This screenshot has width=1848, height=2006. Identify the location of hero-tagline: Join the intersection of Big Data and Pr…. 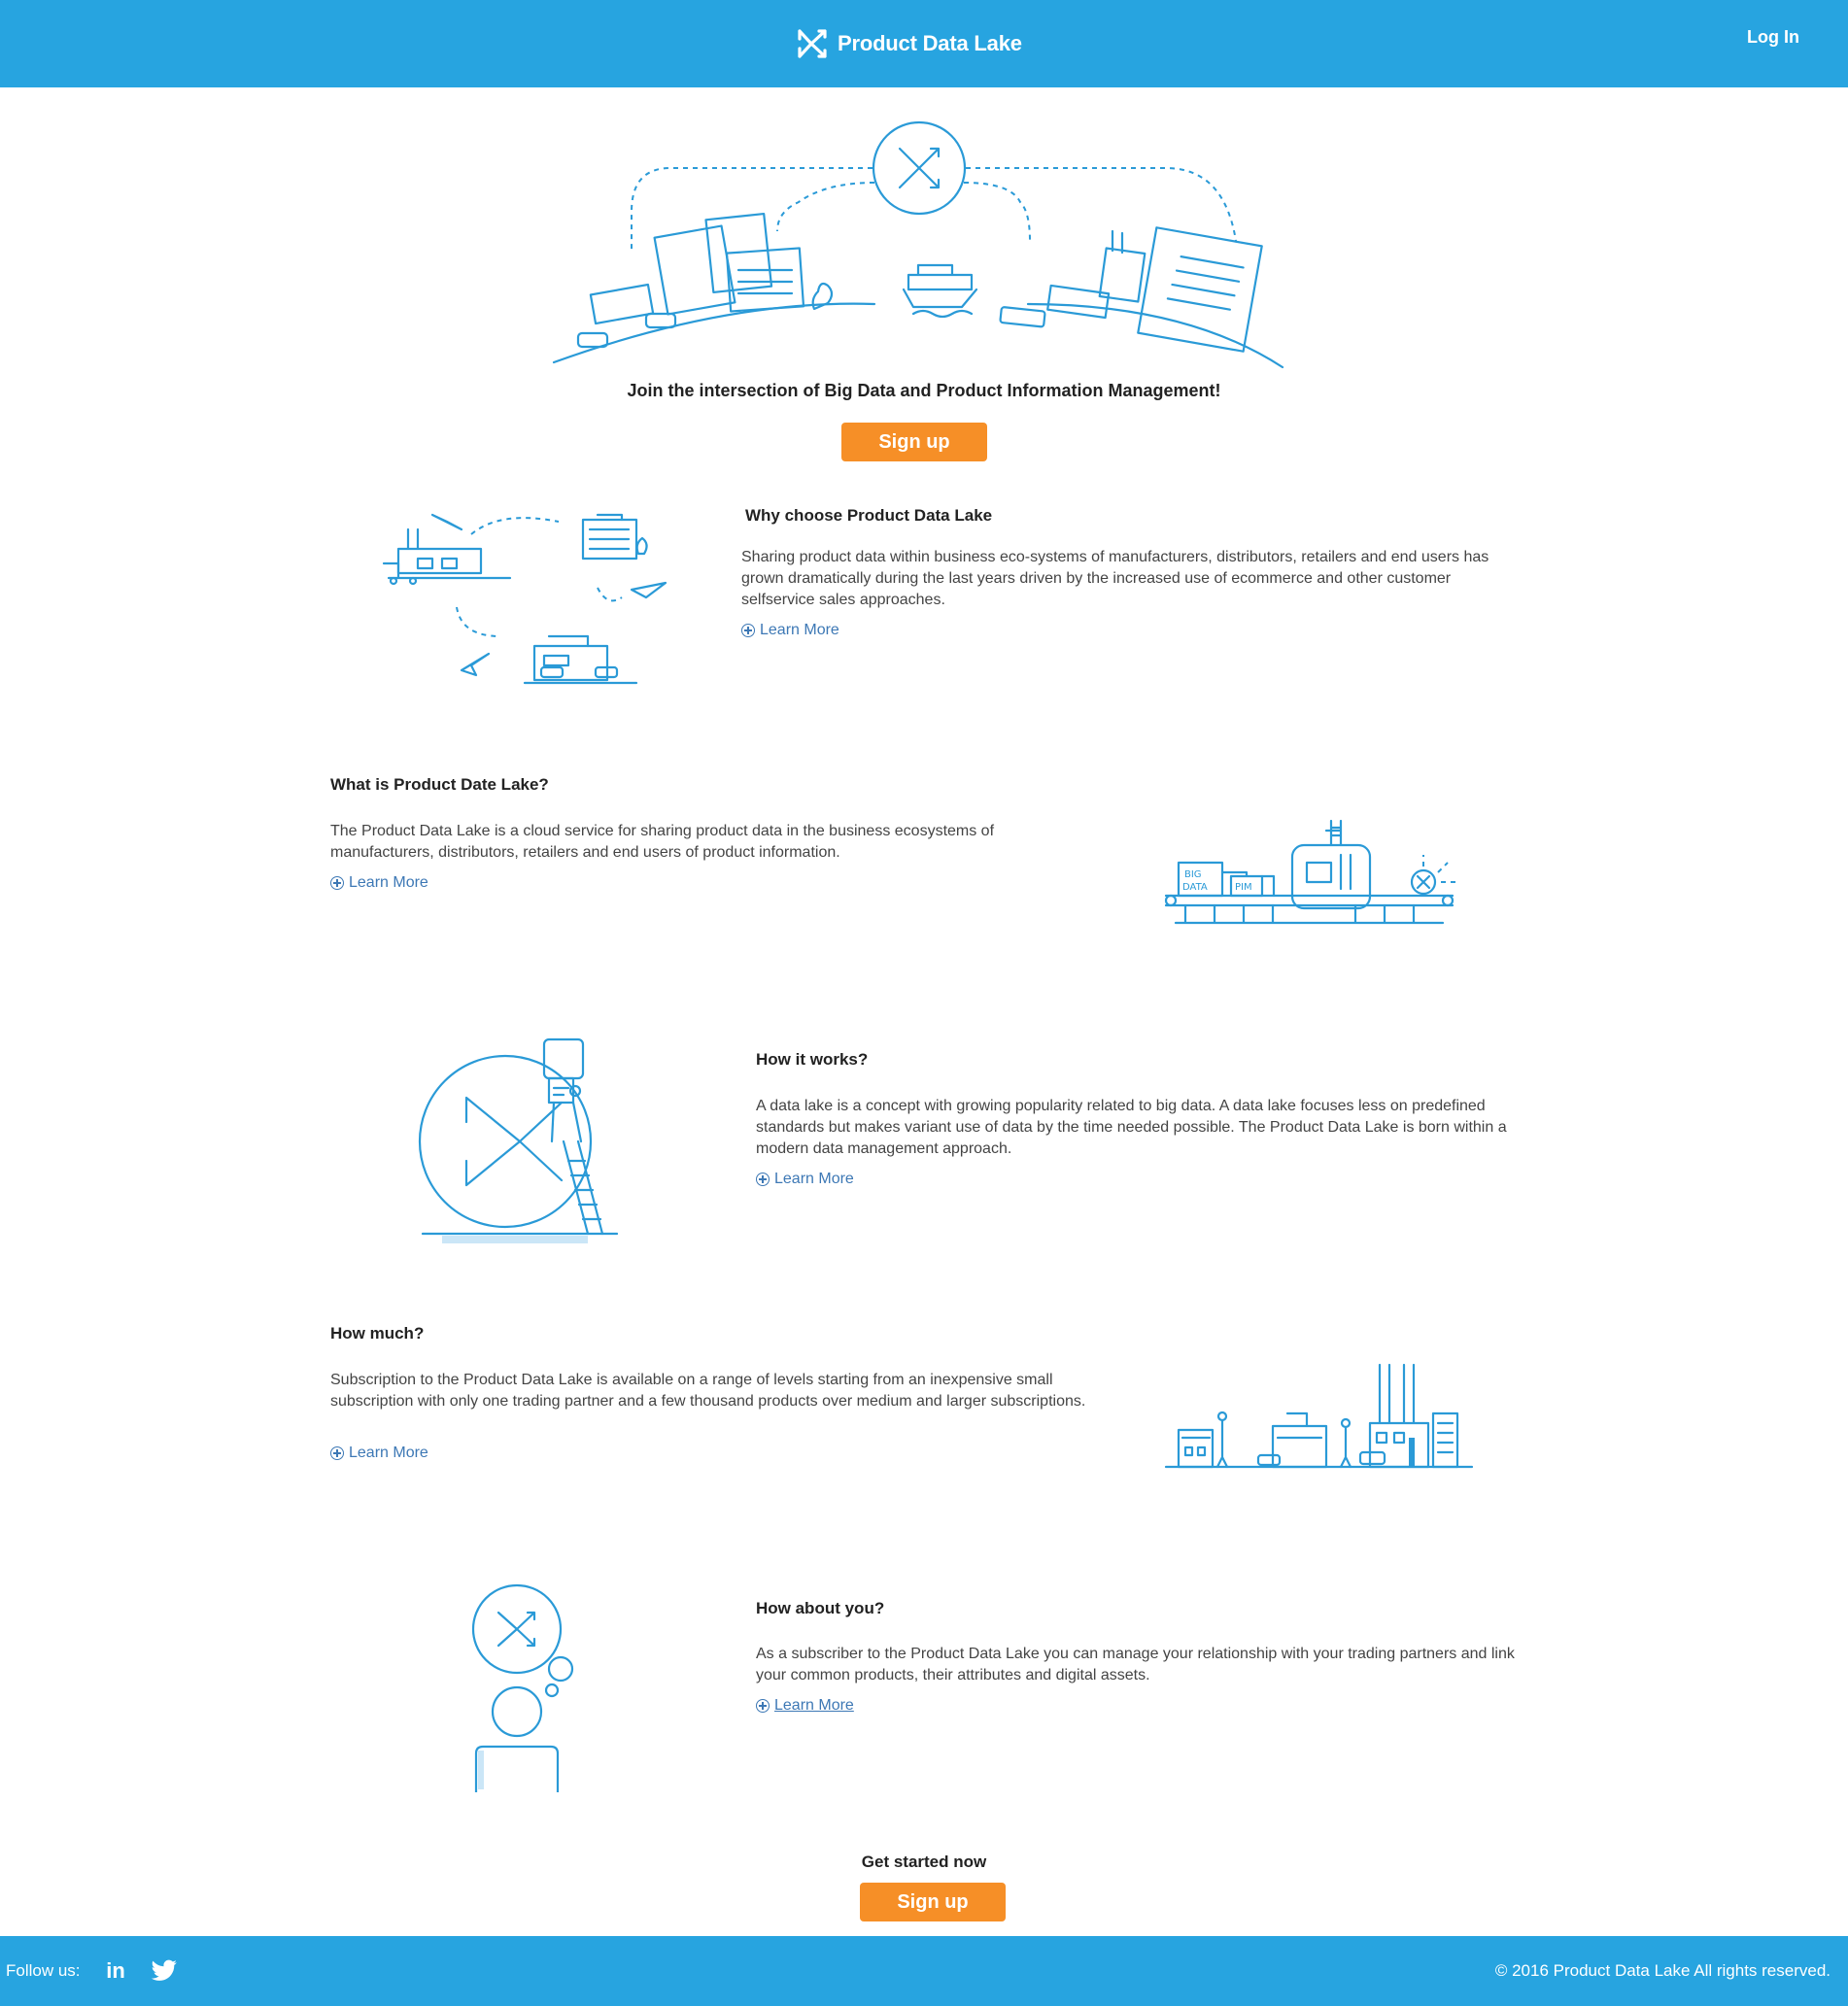
(924, 390).